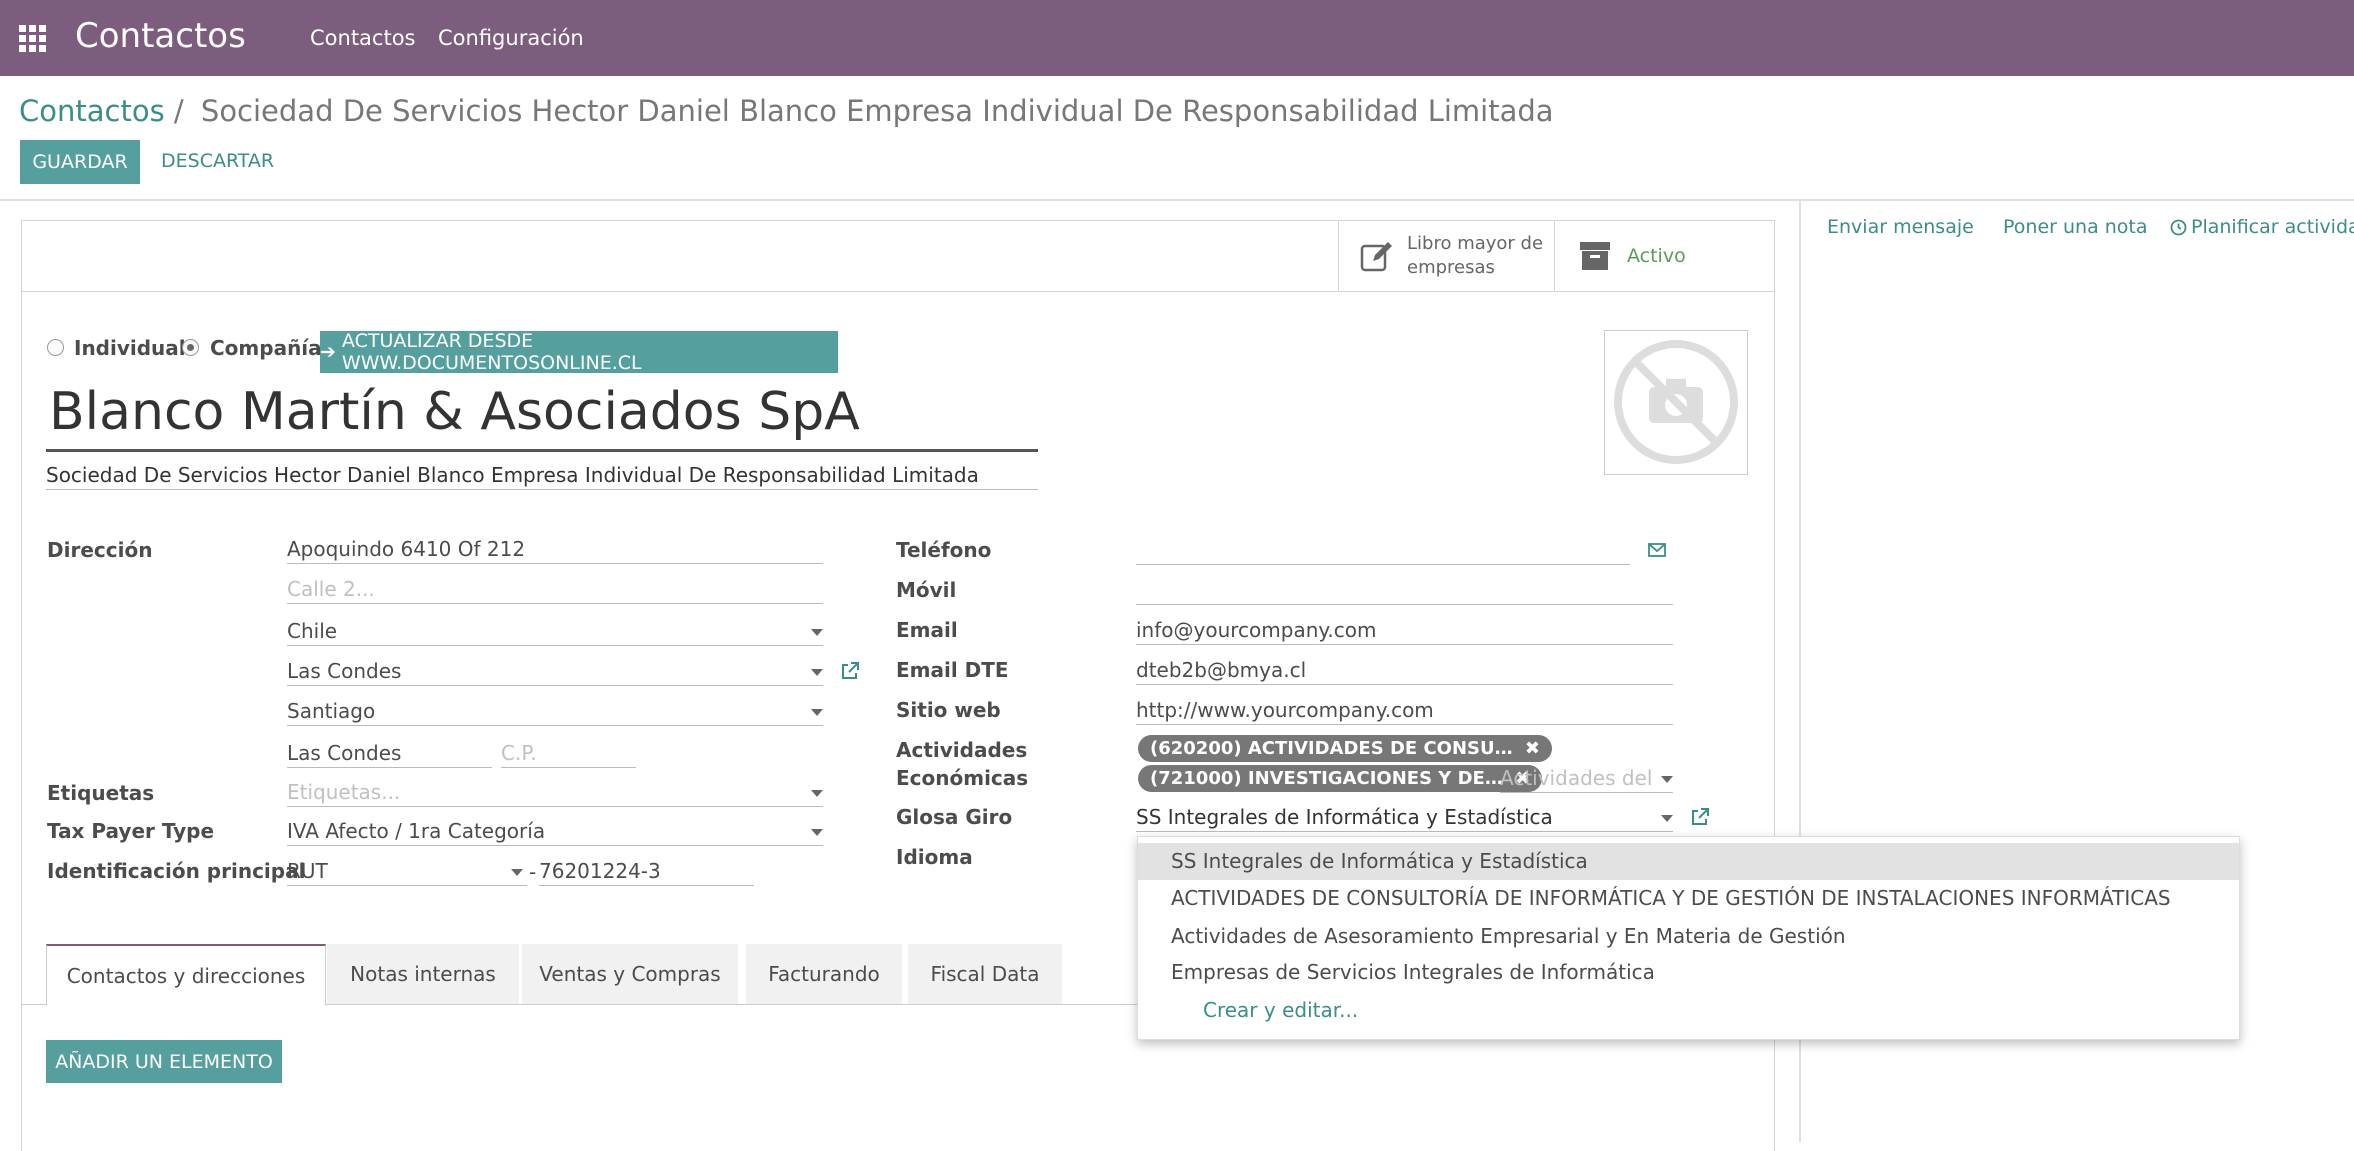  Describe the element at coordinates (630, 974) in the screenshot. I see `tab-sales-purchases: Ventas y Compras` at that location.